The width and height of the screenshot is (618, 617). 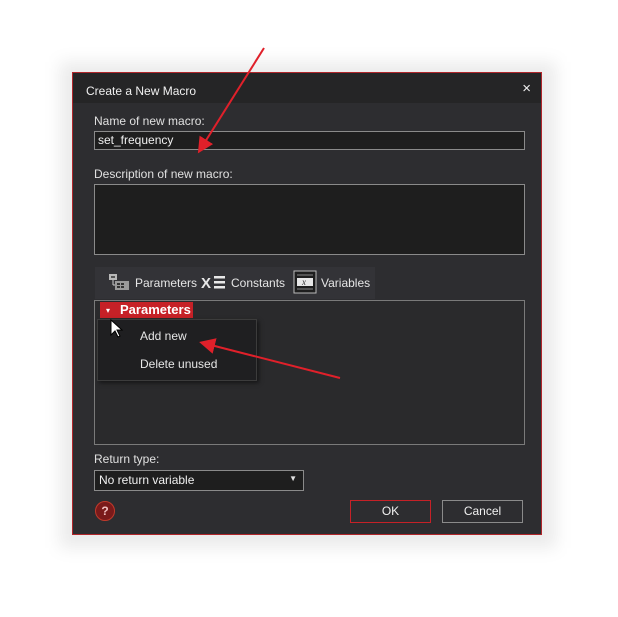 What do you see at coordinates (390, 511) in the screenshot?
I see `ok-button: OK` at bounding box center [390, 511].